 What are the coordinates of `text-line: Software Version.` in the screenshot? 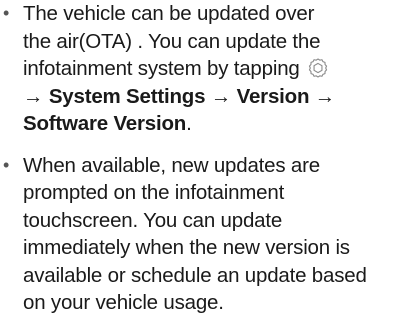 It's located at (216, 124).